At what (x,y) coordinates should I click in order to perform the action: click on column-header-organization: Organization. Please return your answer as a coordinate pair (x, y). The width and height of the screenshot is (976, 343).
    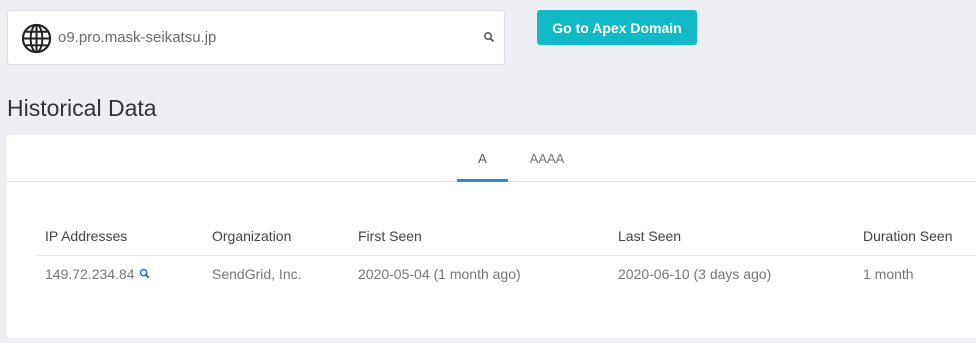
    Looking at the image, I should click on (252, 236).